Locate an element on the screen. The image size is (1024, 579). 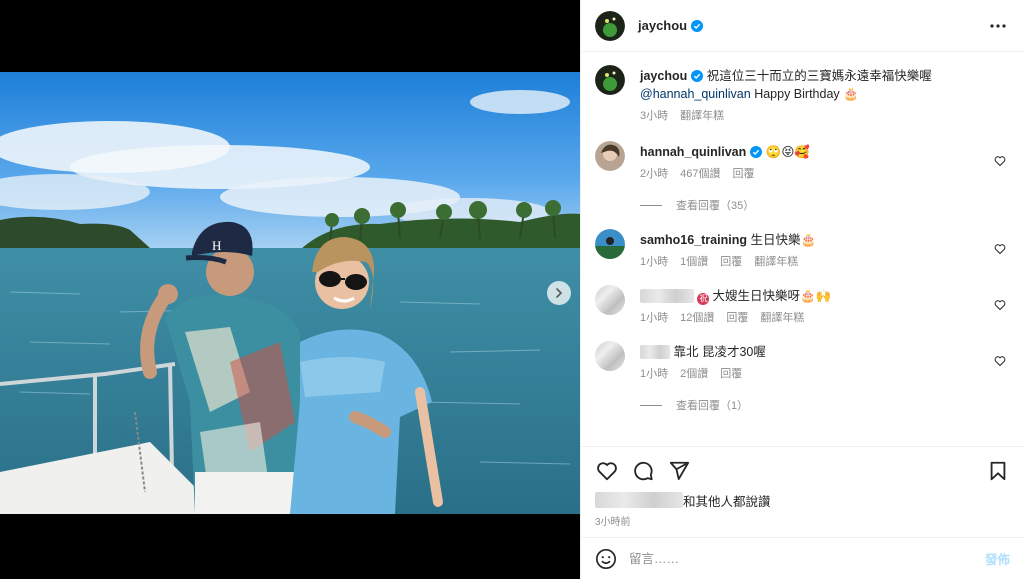
svg-text: H is located at coordinates (216, 245).